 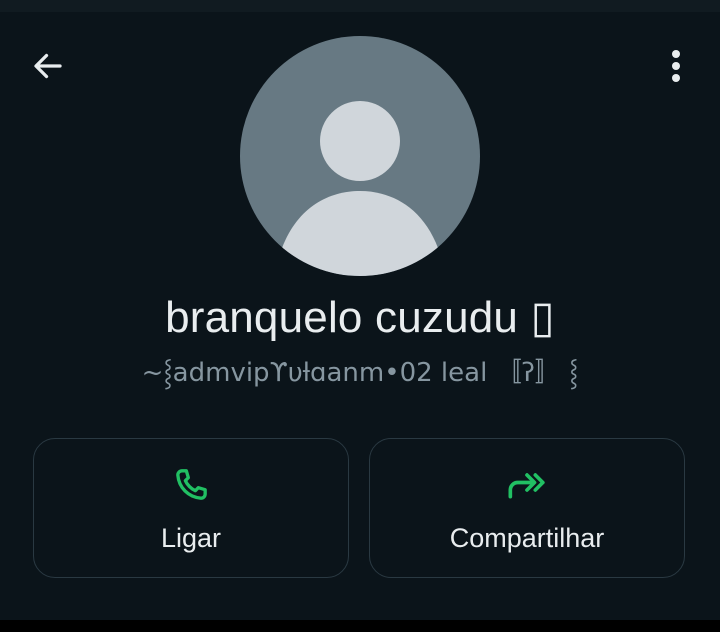 What do you see at coordinates (527, 485) in the screenshot?
I see `share-forward-icon` at bounding box center [527, 485].